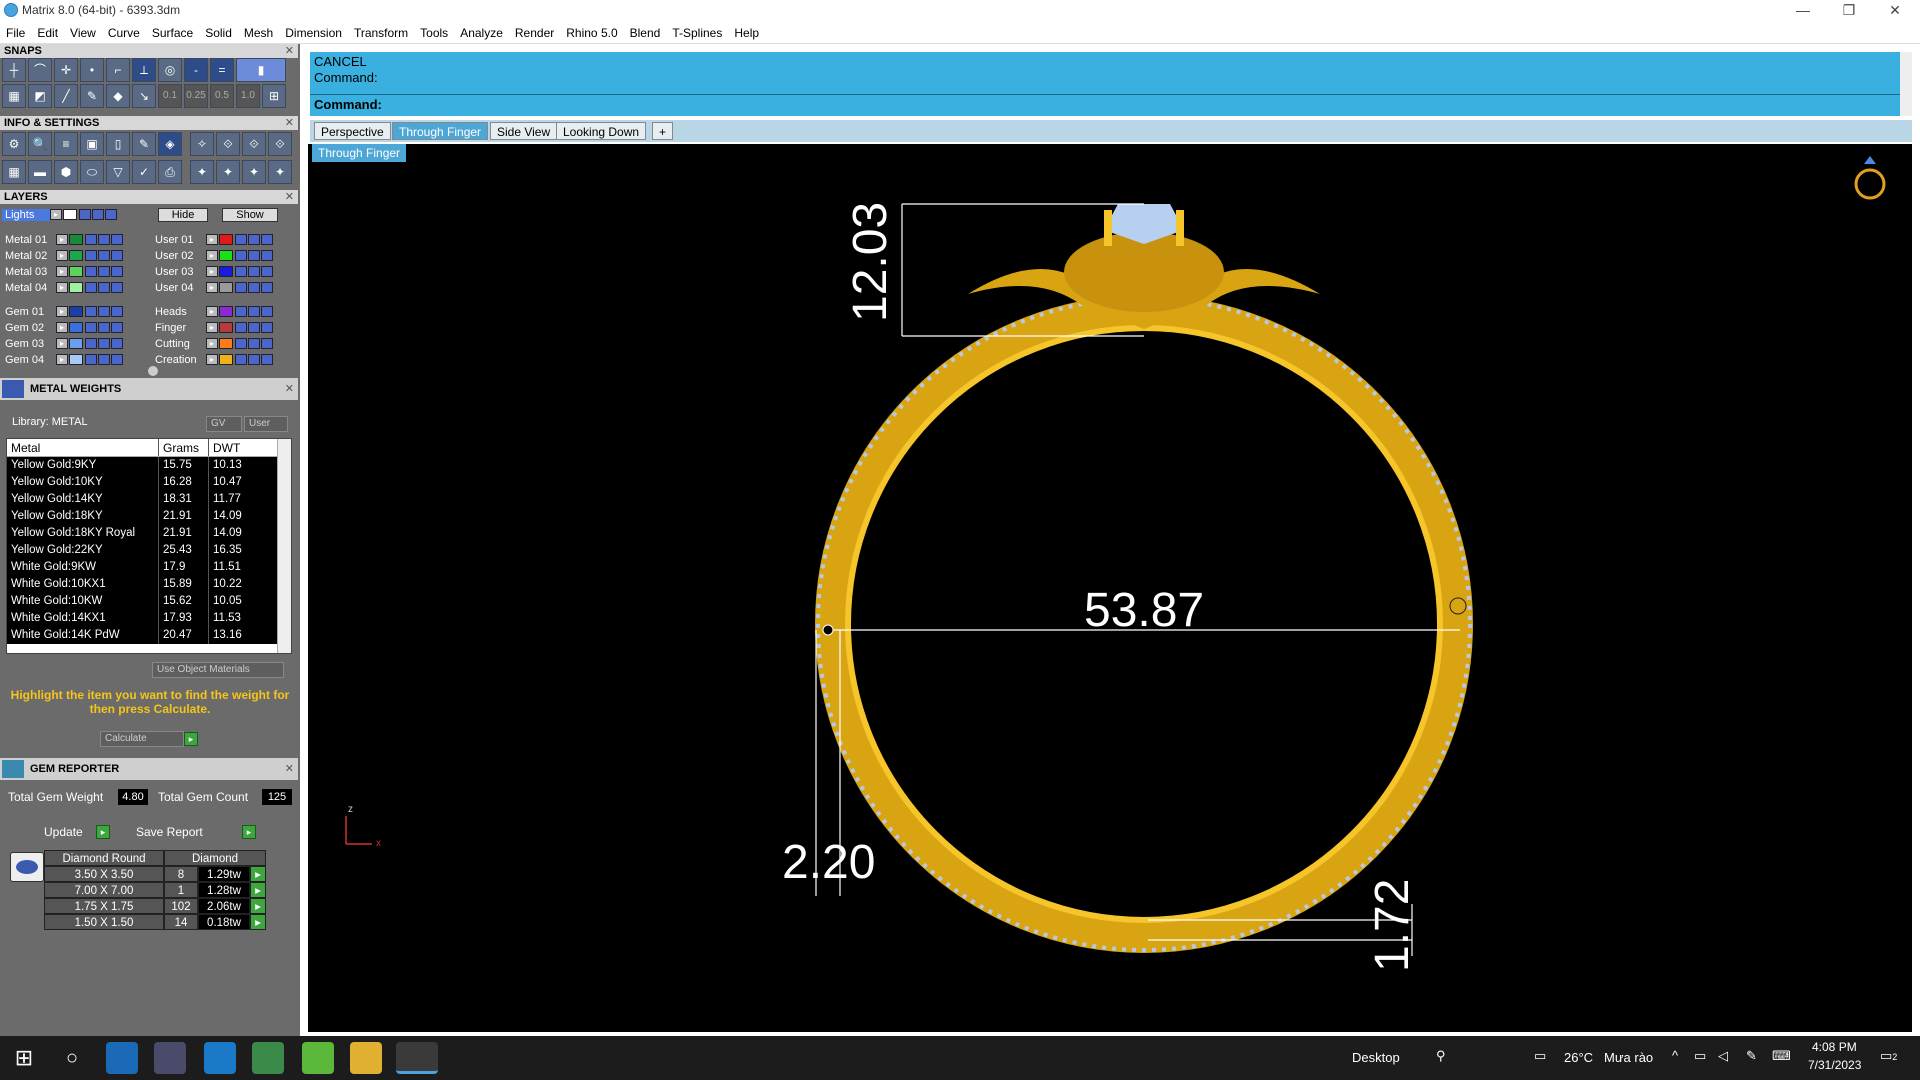  I want to click on menu-file: File, so click(15, 33).